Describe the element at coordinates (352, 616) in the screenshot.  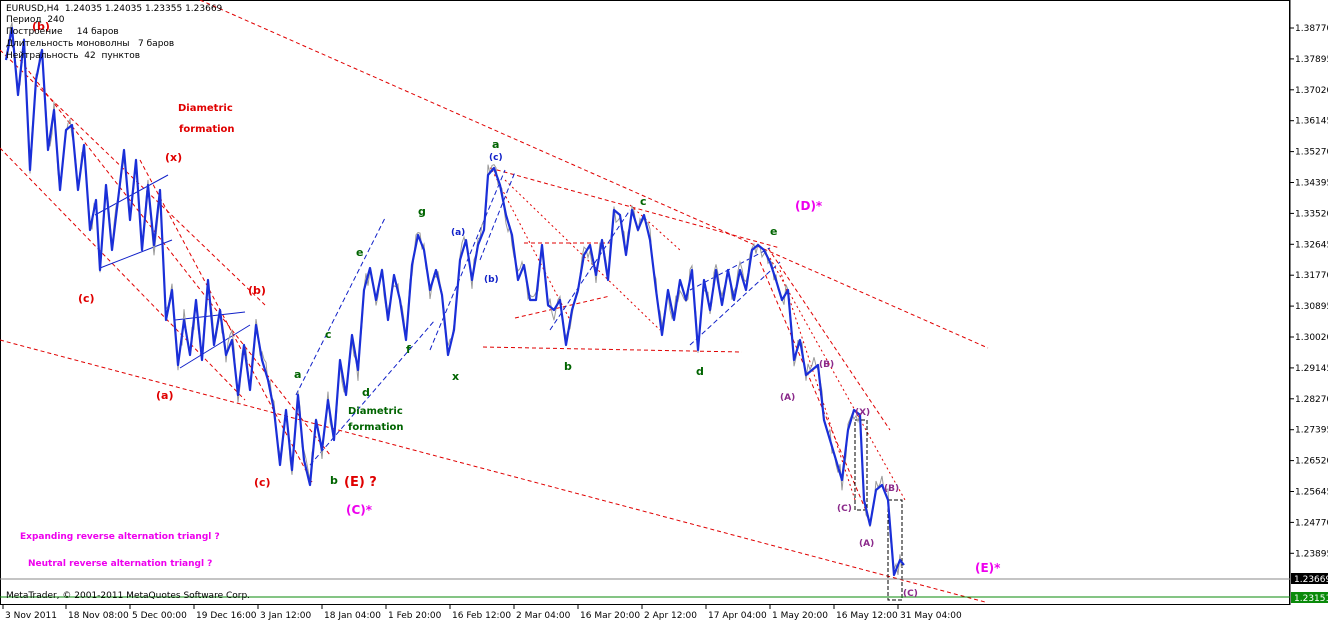
I see `time-tick-label: 18 Jan 04:00` at that location.